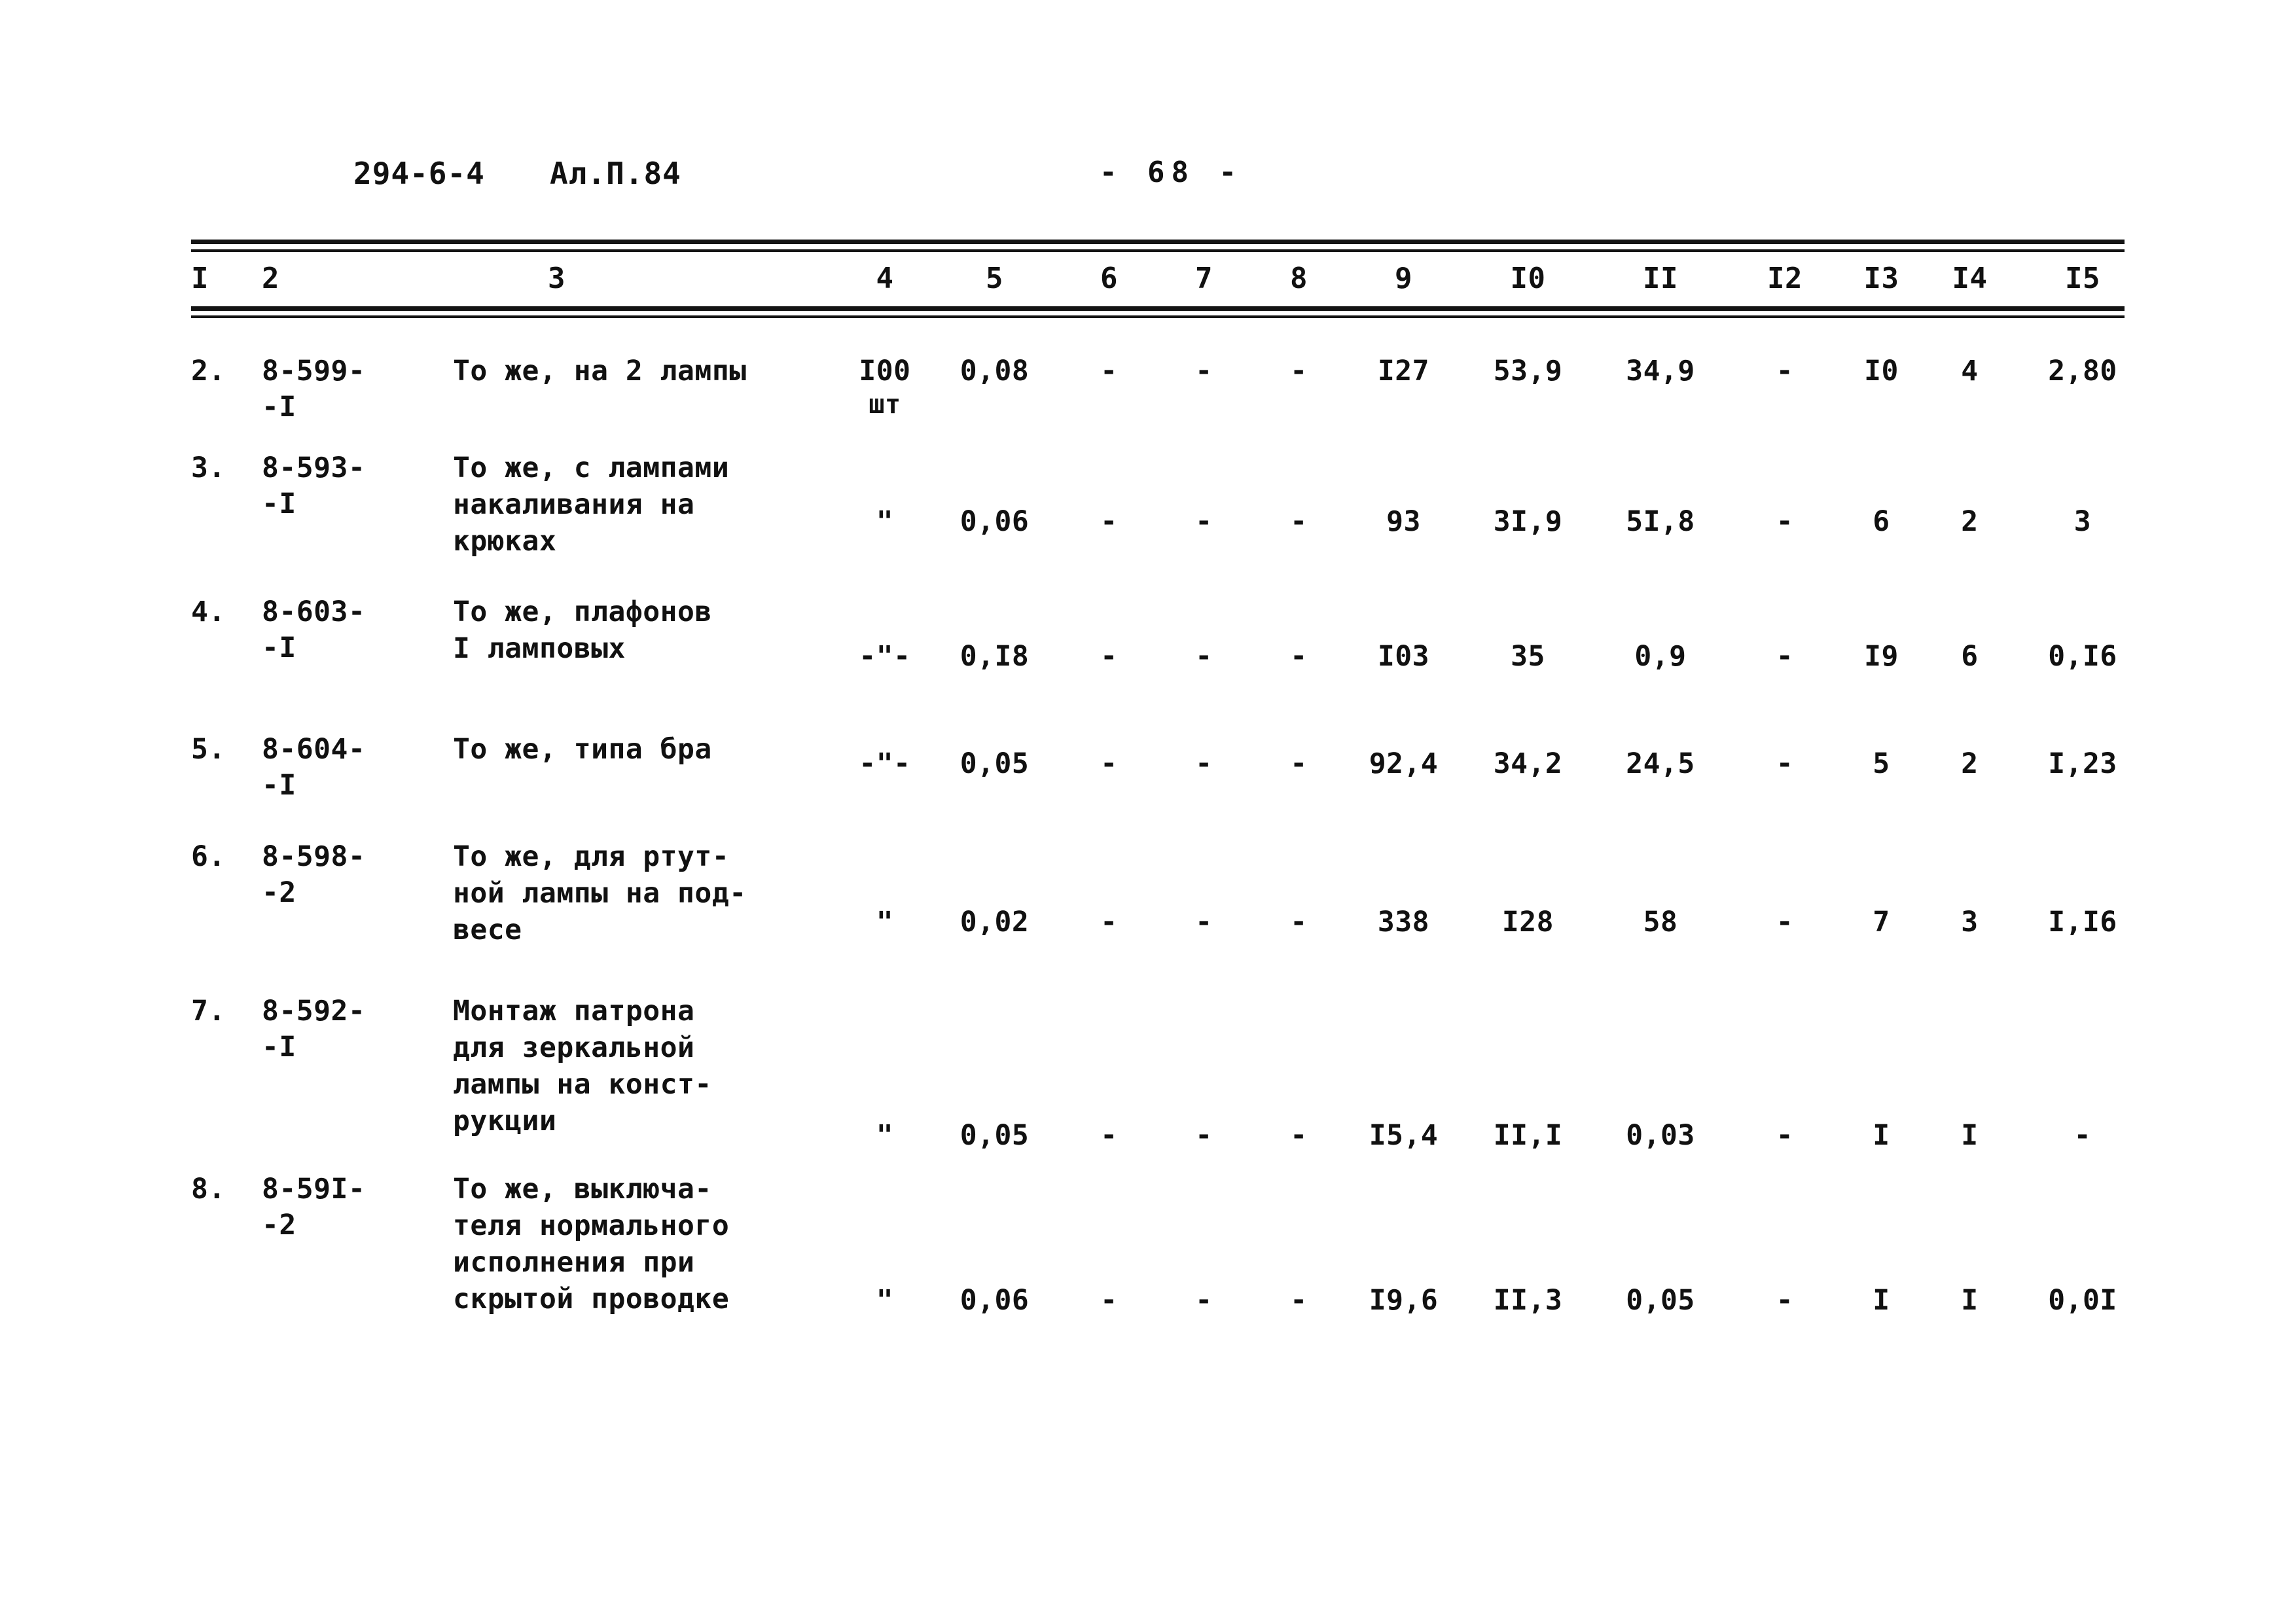 Image resolution: width=2296 pixels, height=1623 pixels. I want to click on page-number: - 68 -, so click(1171, 172).